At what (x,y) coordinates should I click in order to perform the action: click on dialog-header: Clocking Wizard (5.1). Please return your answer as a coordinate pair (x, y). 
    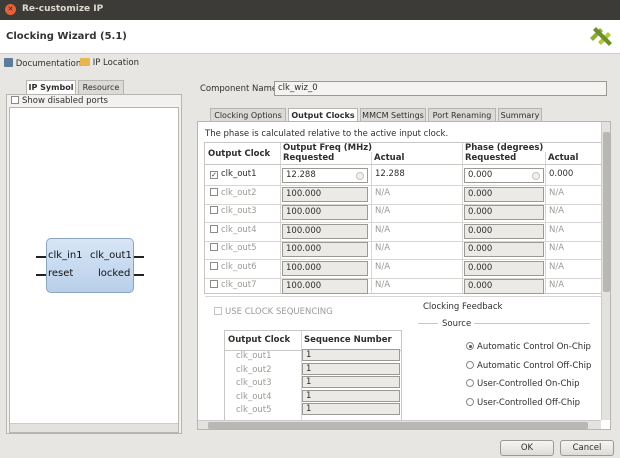
    Looking at the image, I should click on (310, 37).